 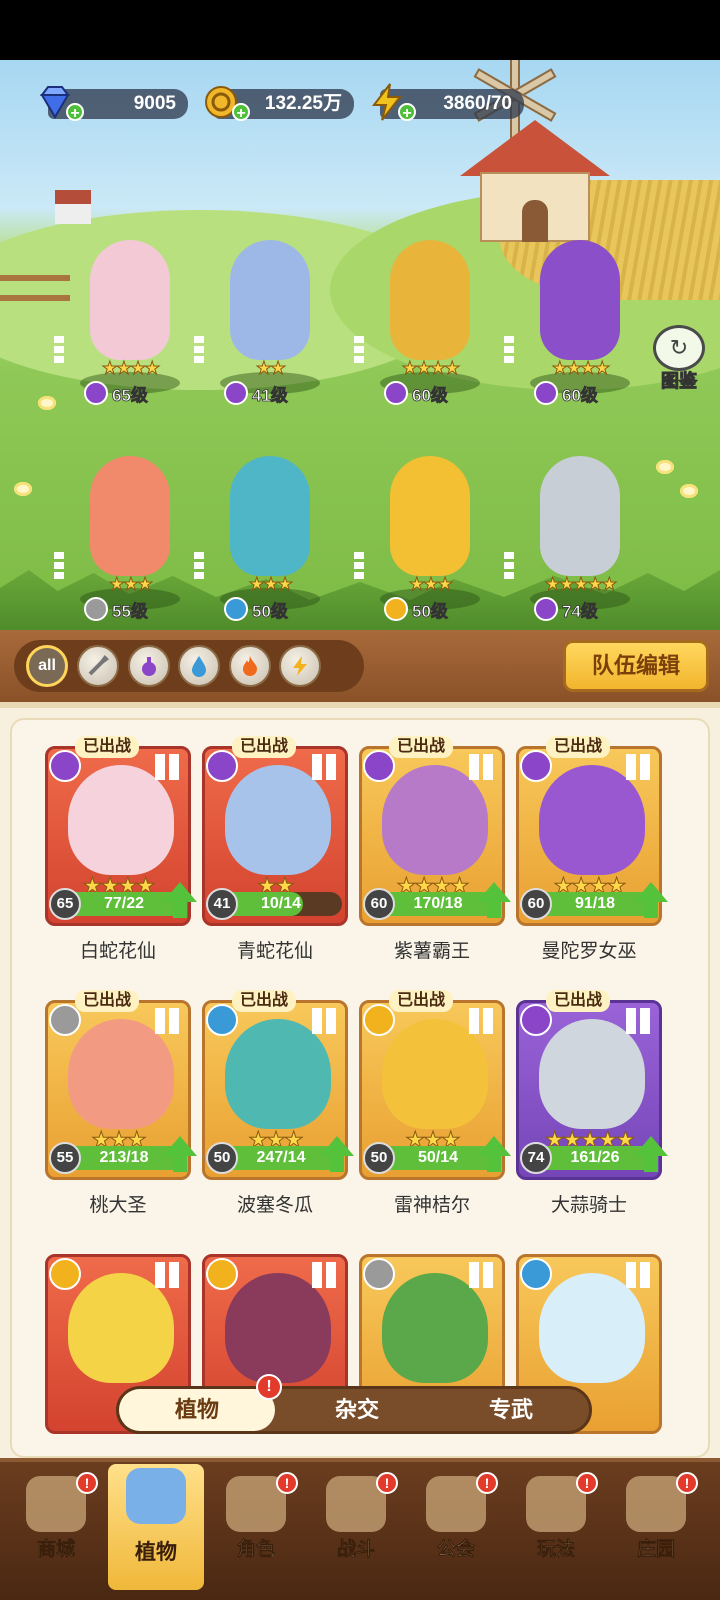 What do you see at coordinates (360, 30) in the screenshot?
I see `status-bar` at bounding box center [360, 30].